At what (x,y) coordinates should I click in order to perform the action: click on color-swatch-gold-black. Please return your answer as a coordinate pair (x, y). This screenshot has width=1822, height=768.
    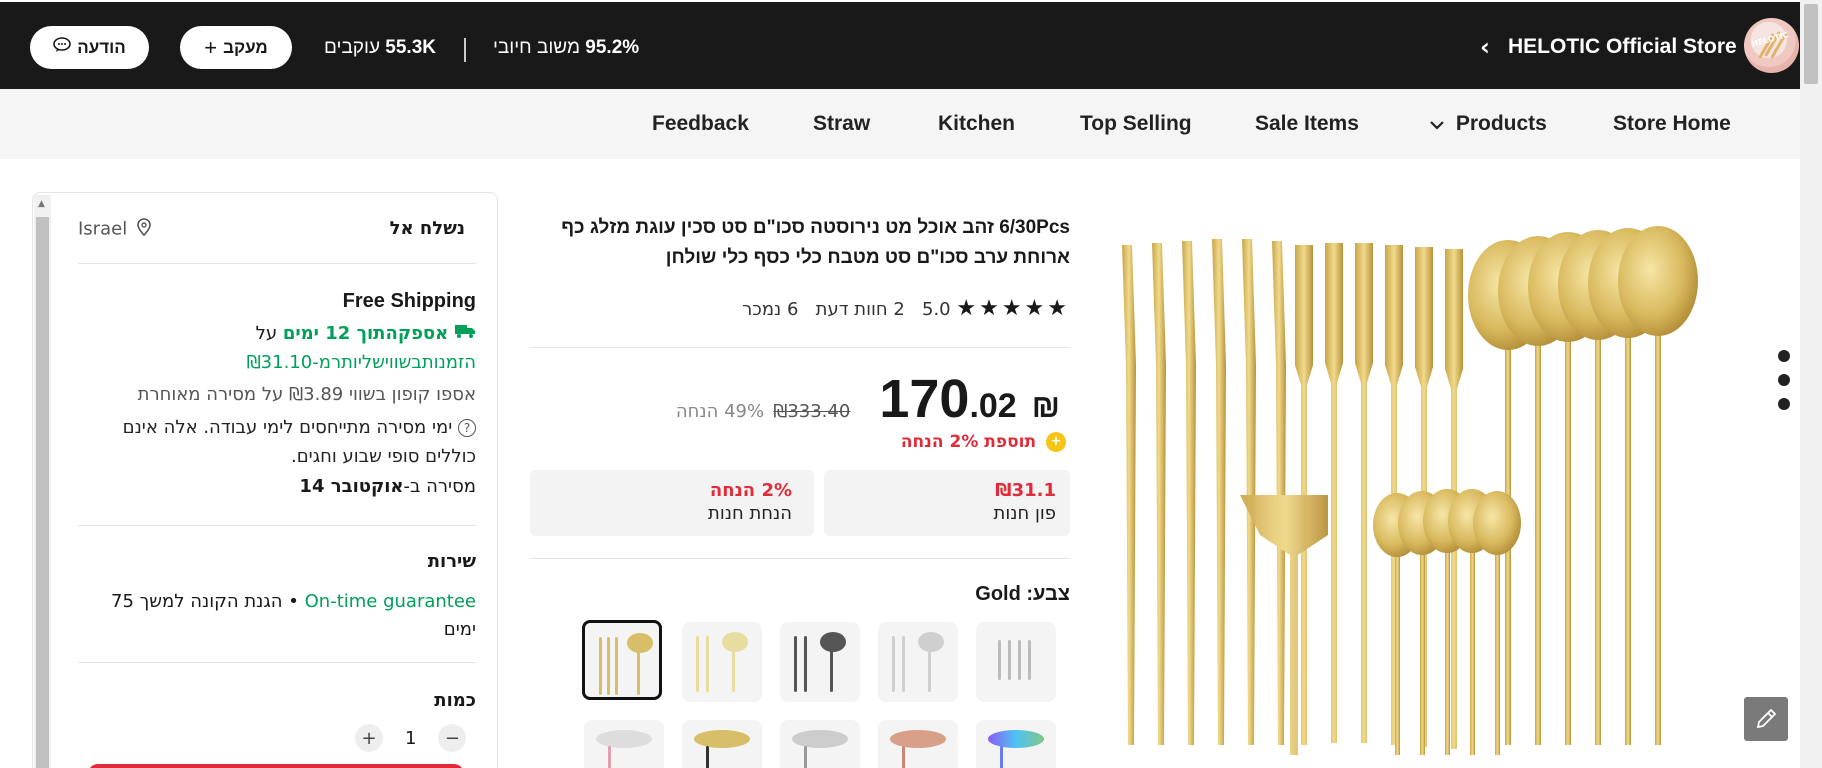
    Looking at the image, I should click on (722, 744).